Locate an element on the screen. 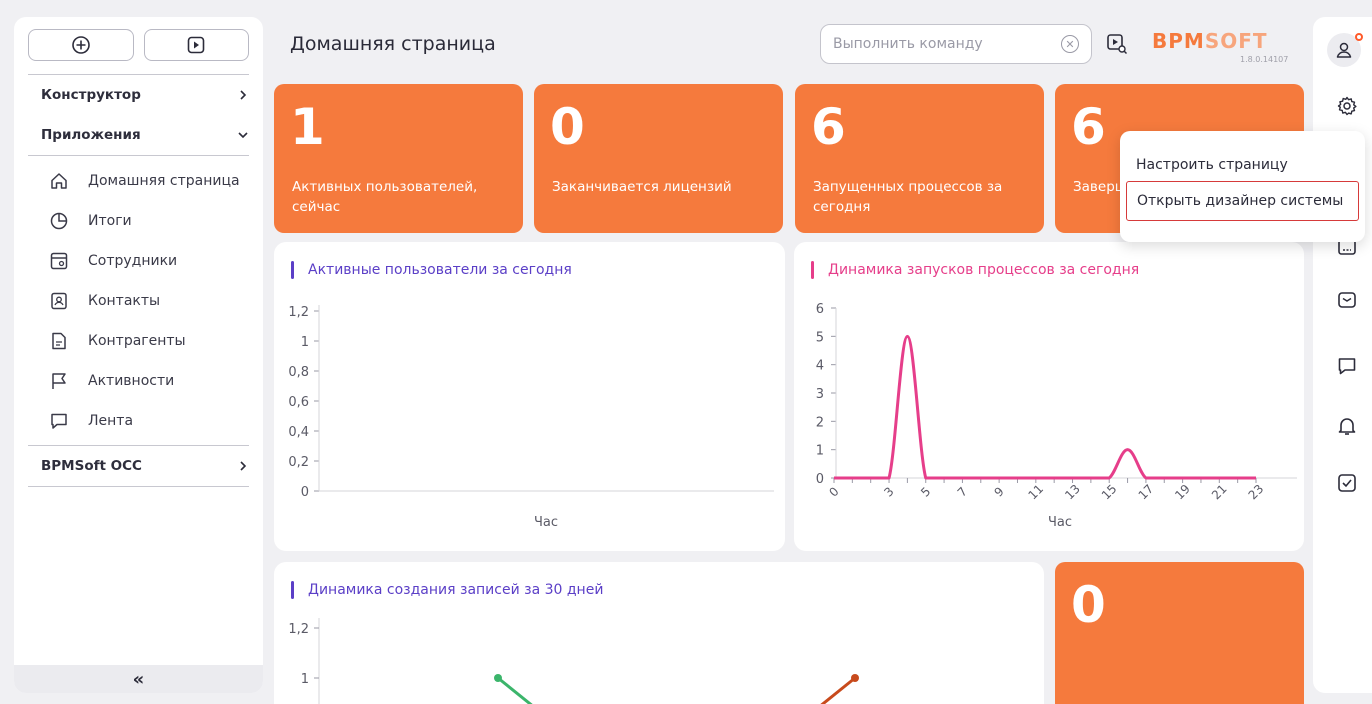 This screenshot has width=1372, height=704. sidebar-section-bpmsoft-occ: BPMSoft OCC is located at coordinates (138, 466).